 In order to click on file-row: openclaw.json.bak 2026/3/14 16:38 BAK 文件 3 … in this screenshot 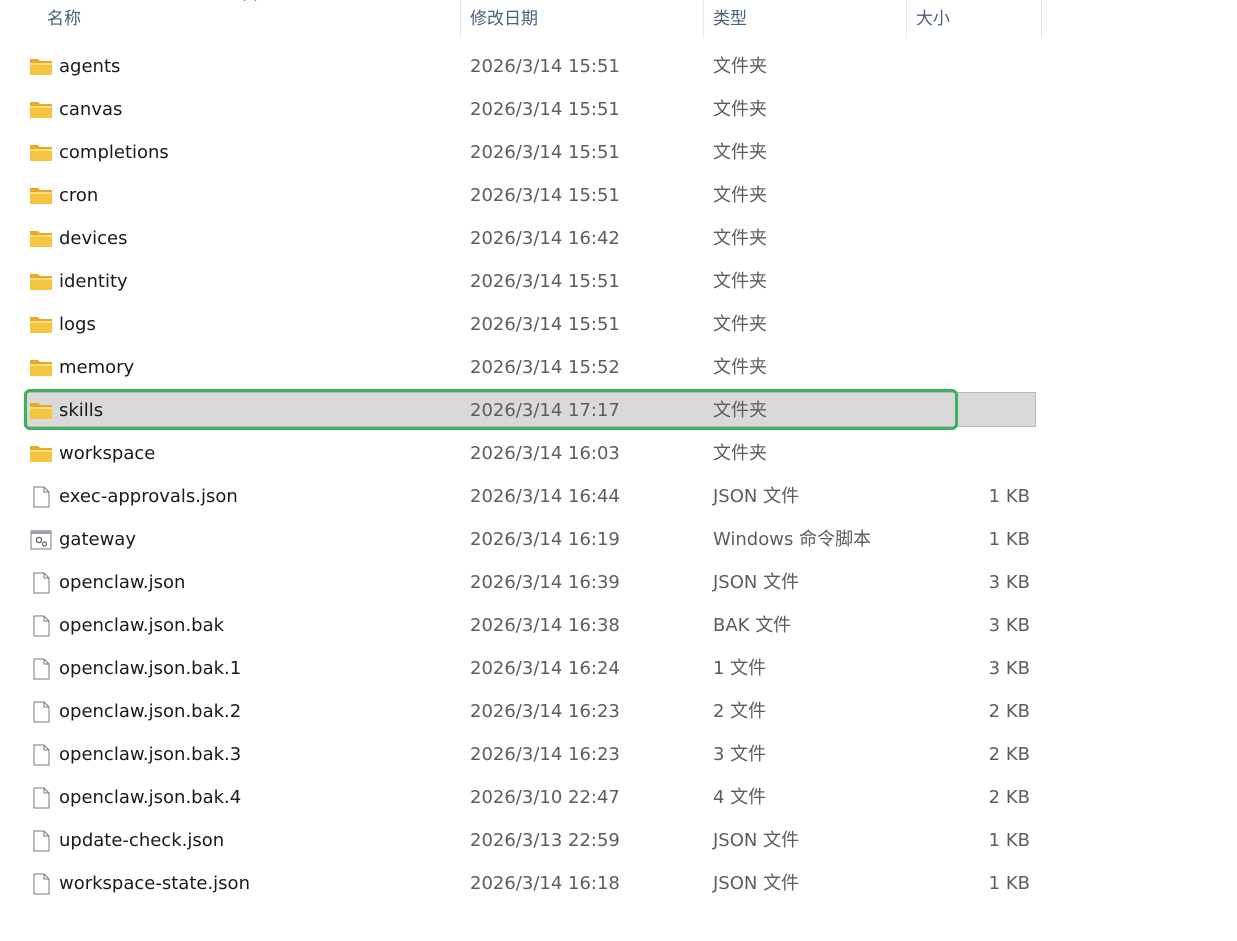, I will do `click(618, 625)`.